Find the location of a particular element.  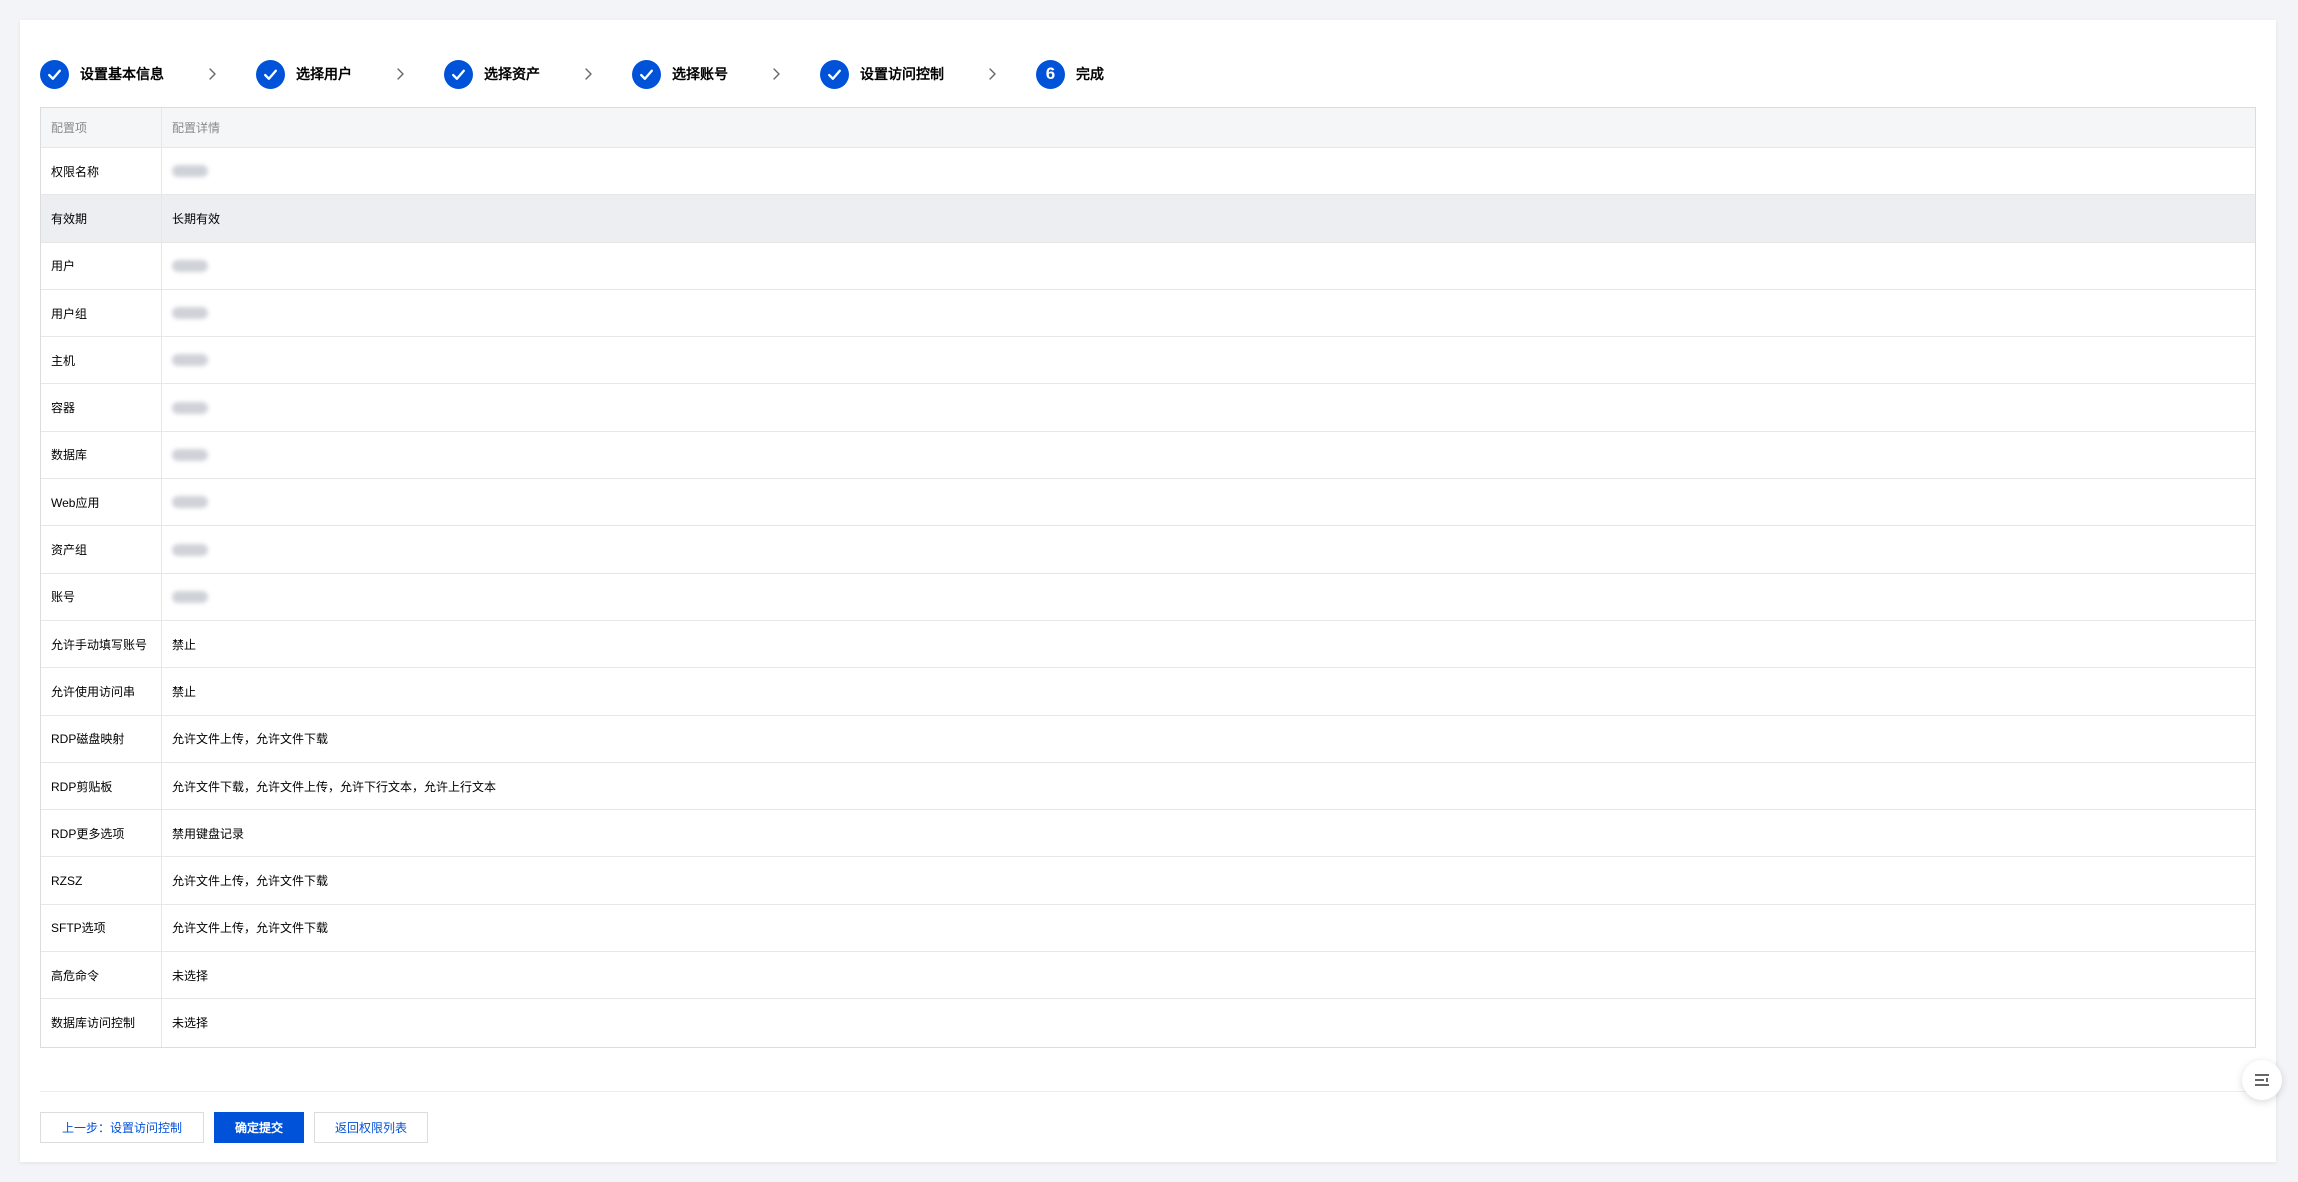

table-row: 权限名称 is located at coordinates (1148, 172).